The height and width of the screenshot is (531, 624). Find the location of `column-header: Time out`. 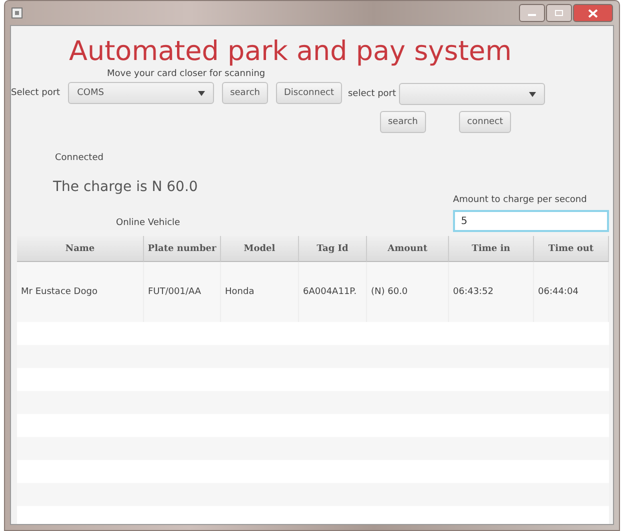

column-header: Time out is located at coordinates (571, 249).